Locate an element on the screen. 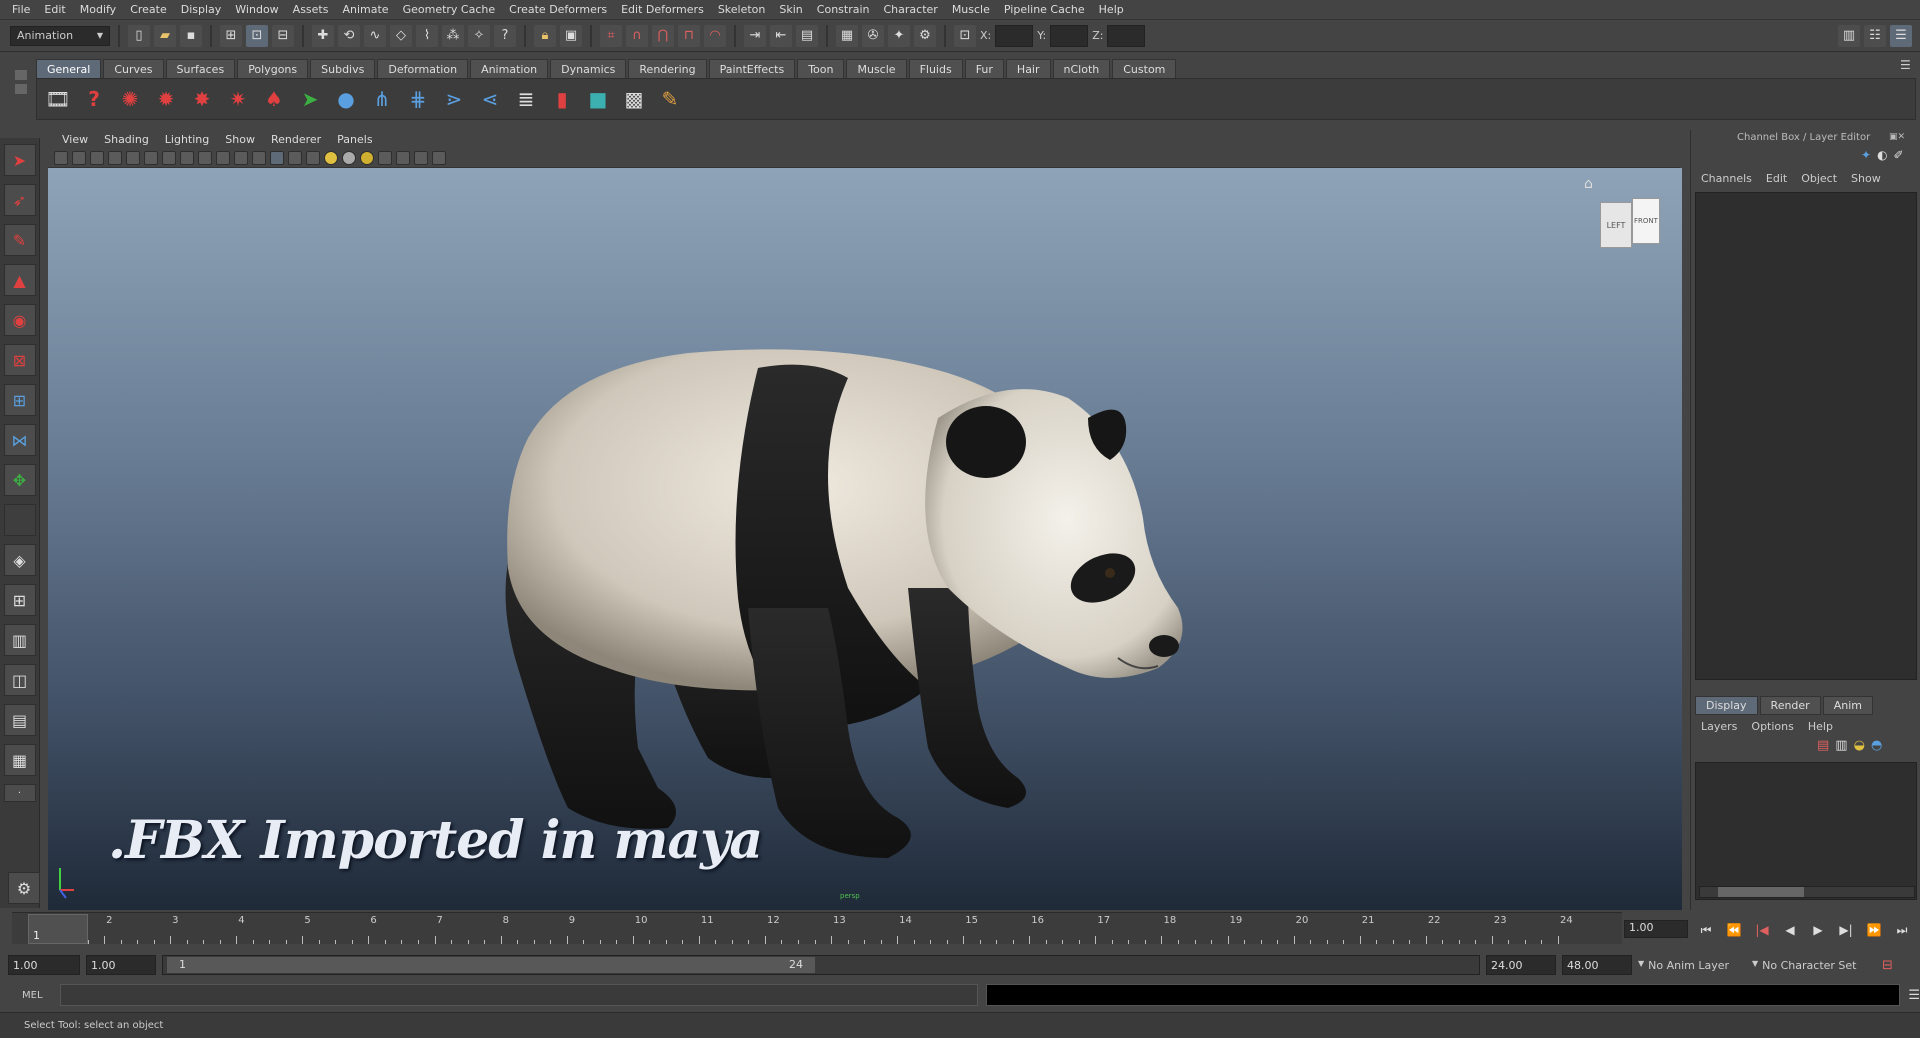 The image size is (1920, 1038). select-hierarchy-icon: ⊞ is located at coordinates (231, 35).